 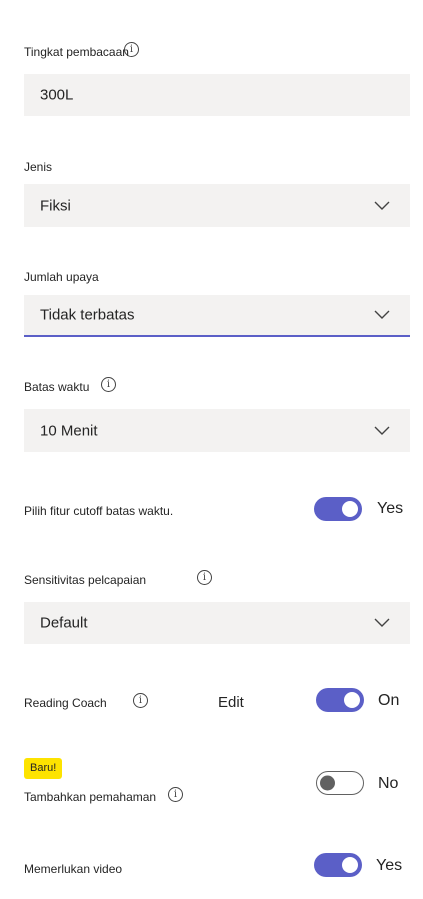 What do you see at coordinates (217, 95) in the screenshot?
I see `reading-level-field: 300L` at bounding box center [217, 95].